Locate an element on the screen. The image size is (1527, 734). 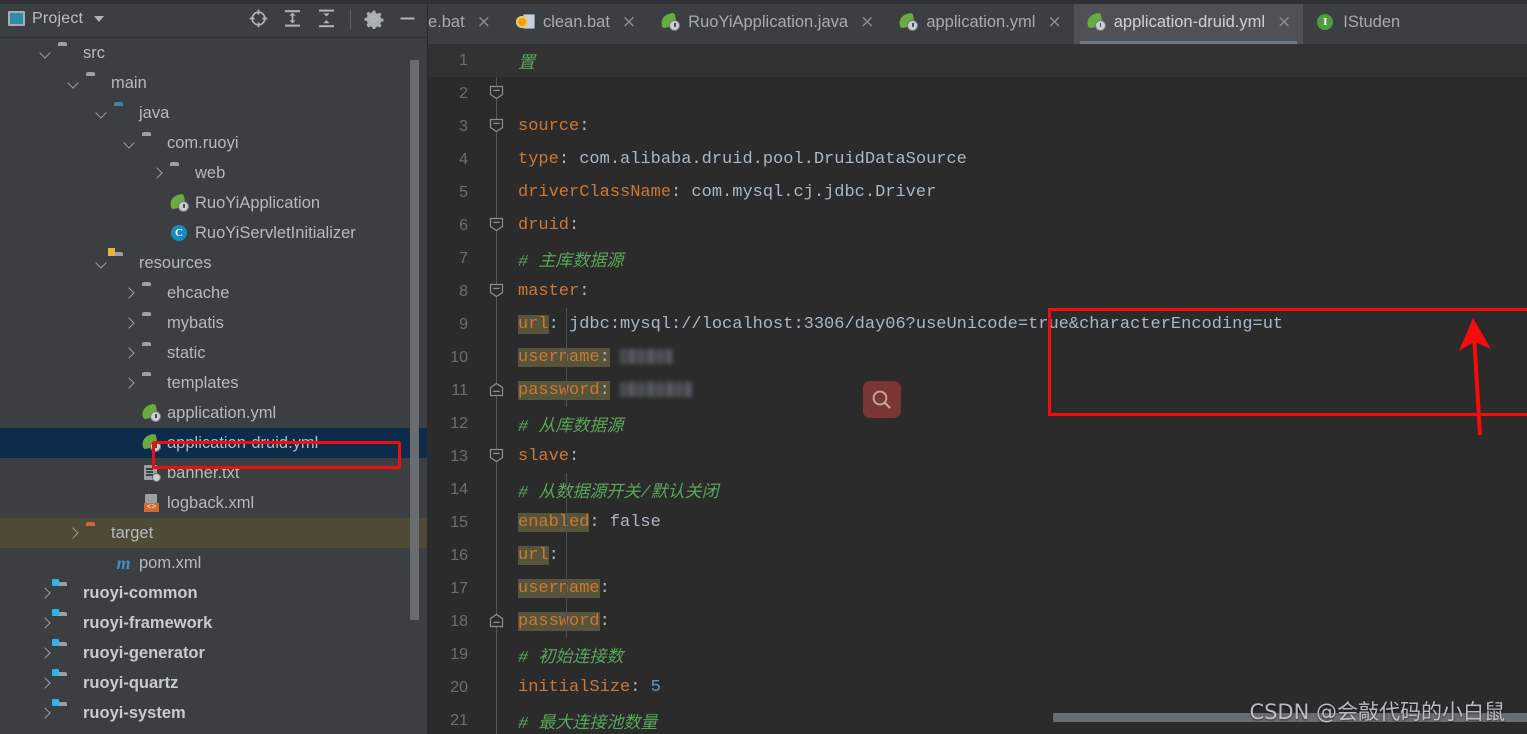
code-line: 3 source: is located at coordinates (977, 126).